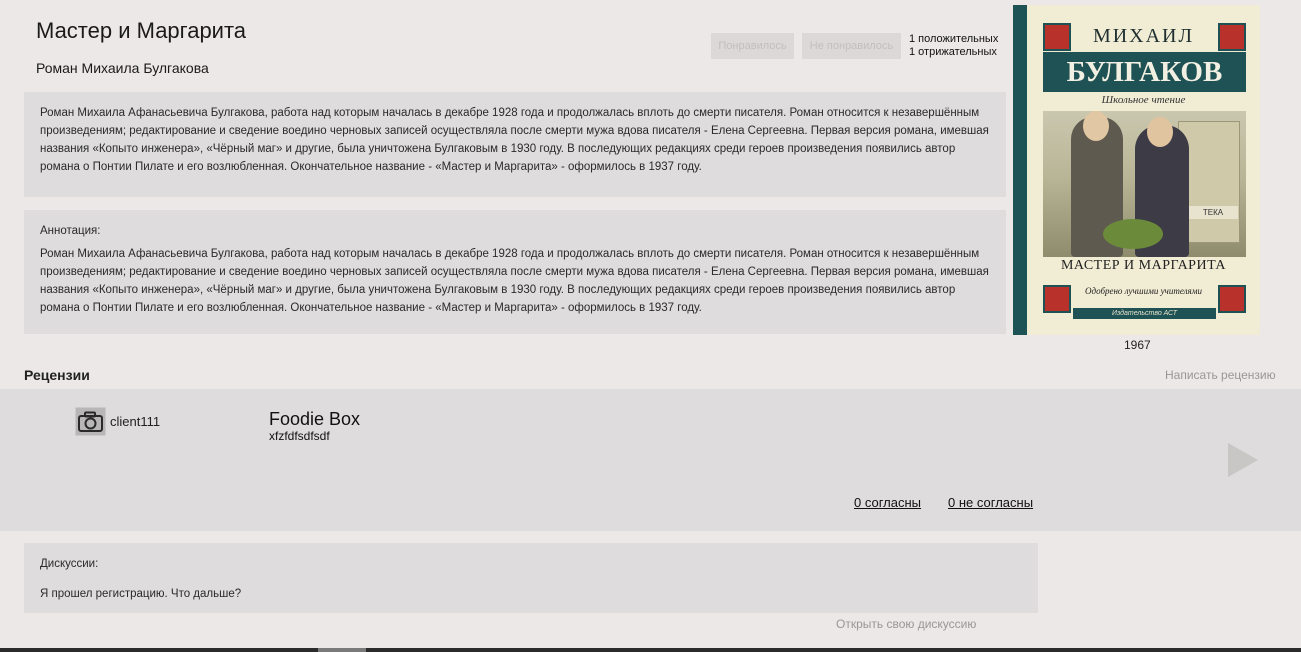  What do you see at coordinates (70, 231) in the screenshot?
I see `annotation-label: Аннотация:` at bounding box center [70, 231].